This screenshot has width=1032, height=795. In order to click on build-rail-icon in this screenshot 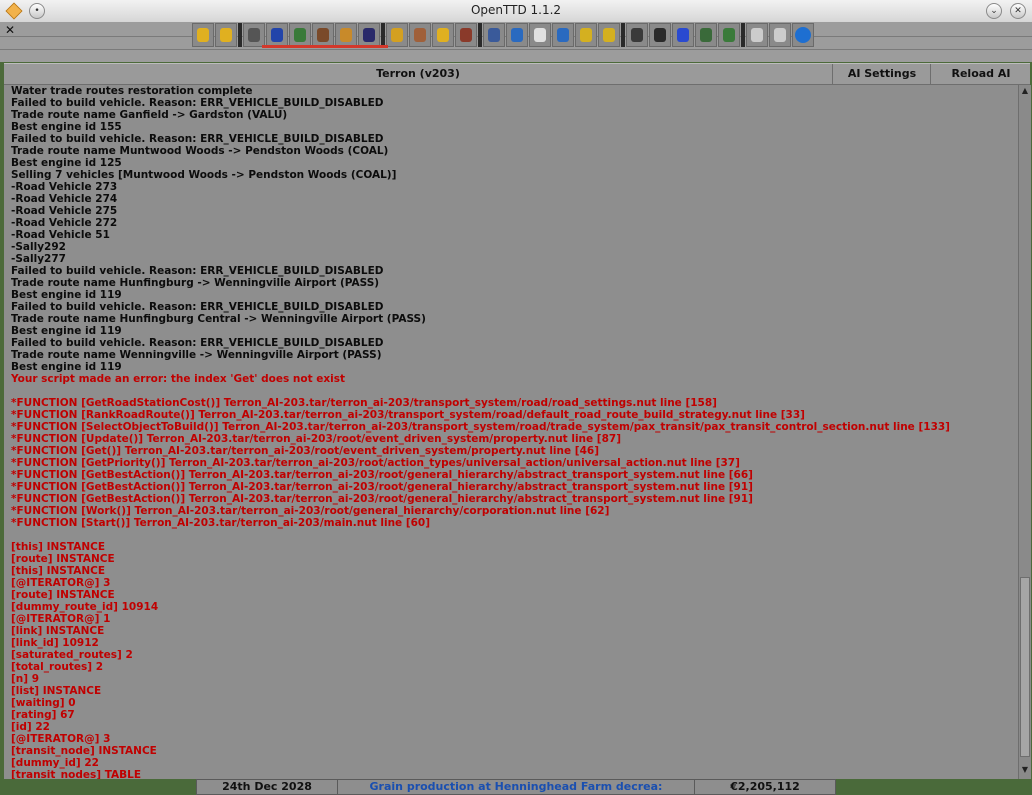, I will do `click(637, 35)`.